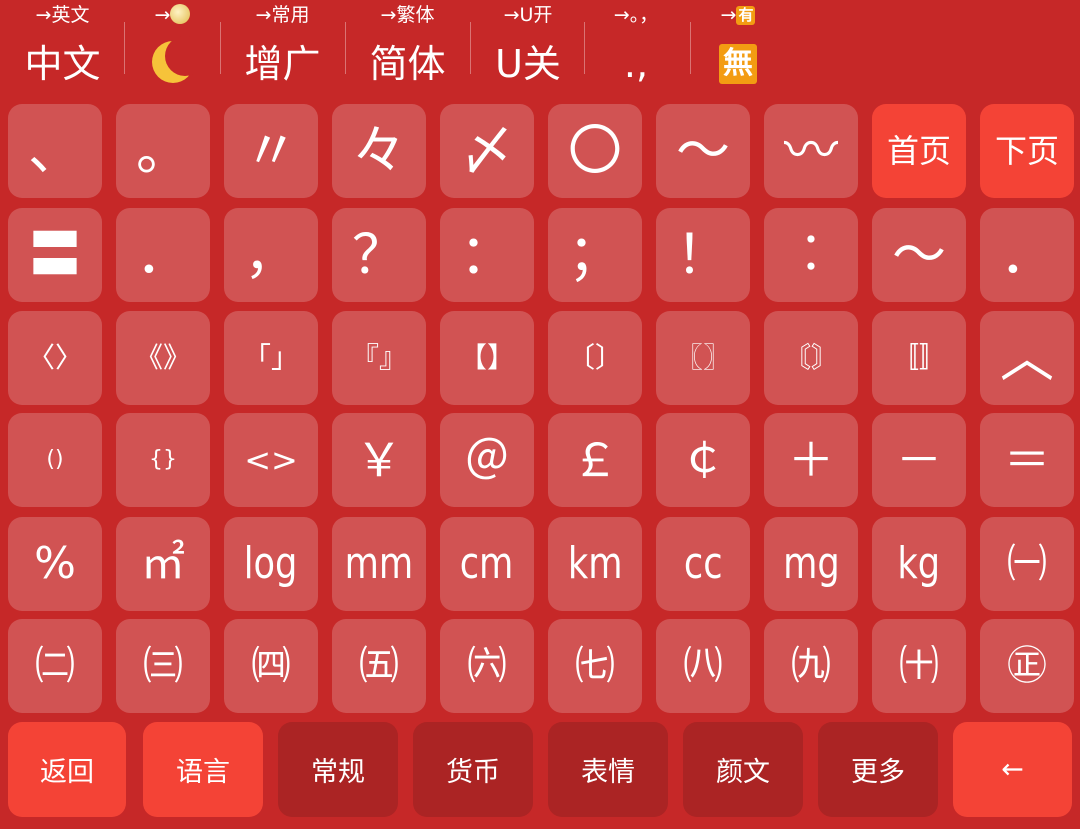  I want to click on punctuation-switch: →。， .,, so click(636, 48).